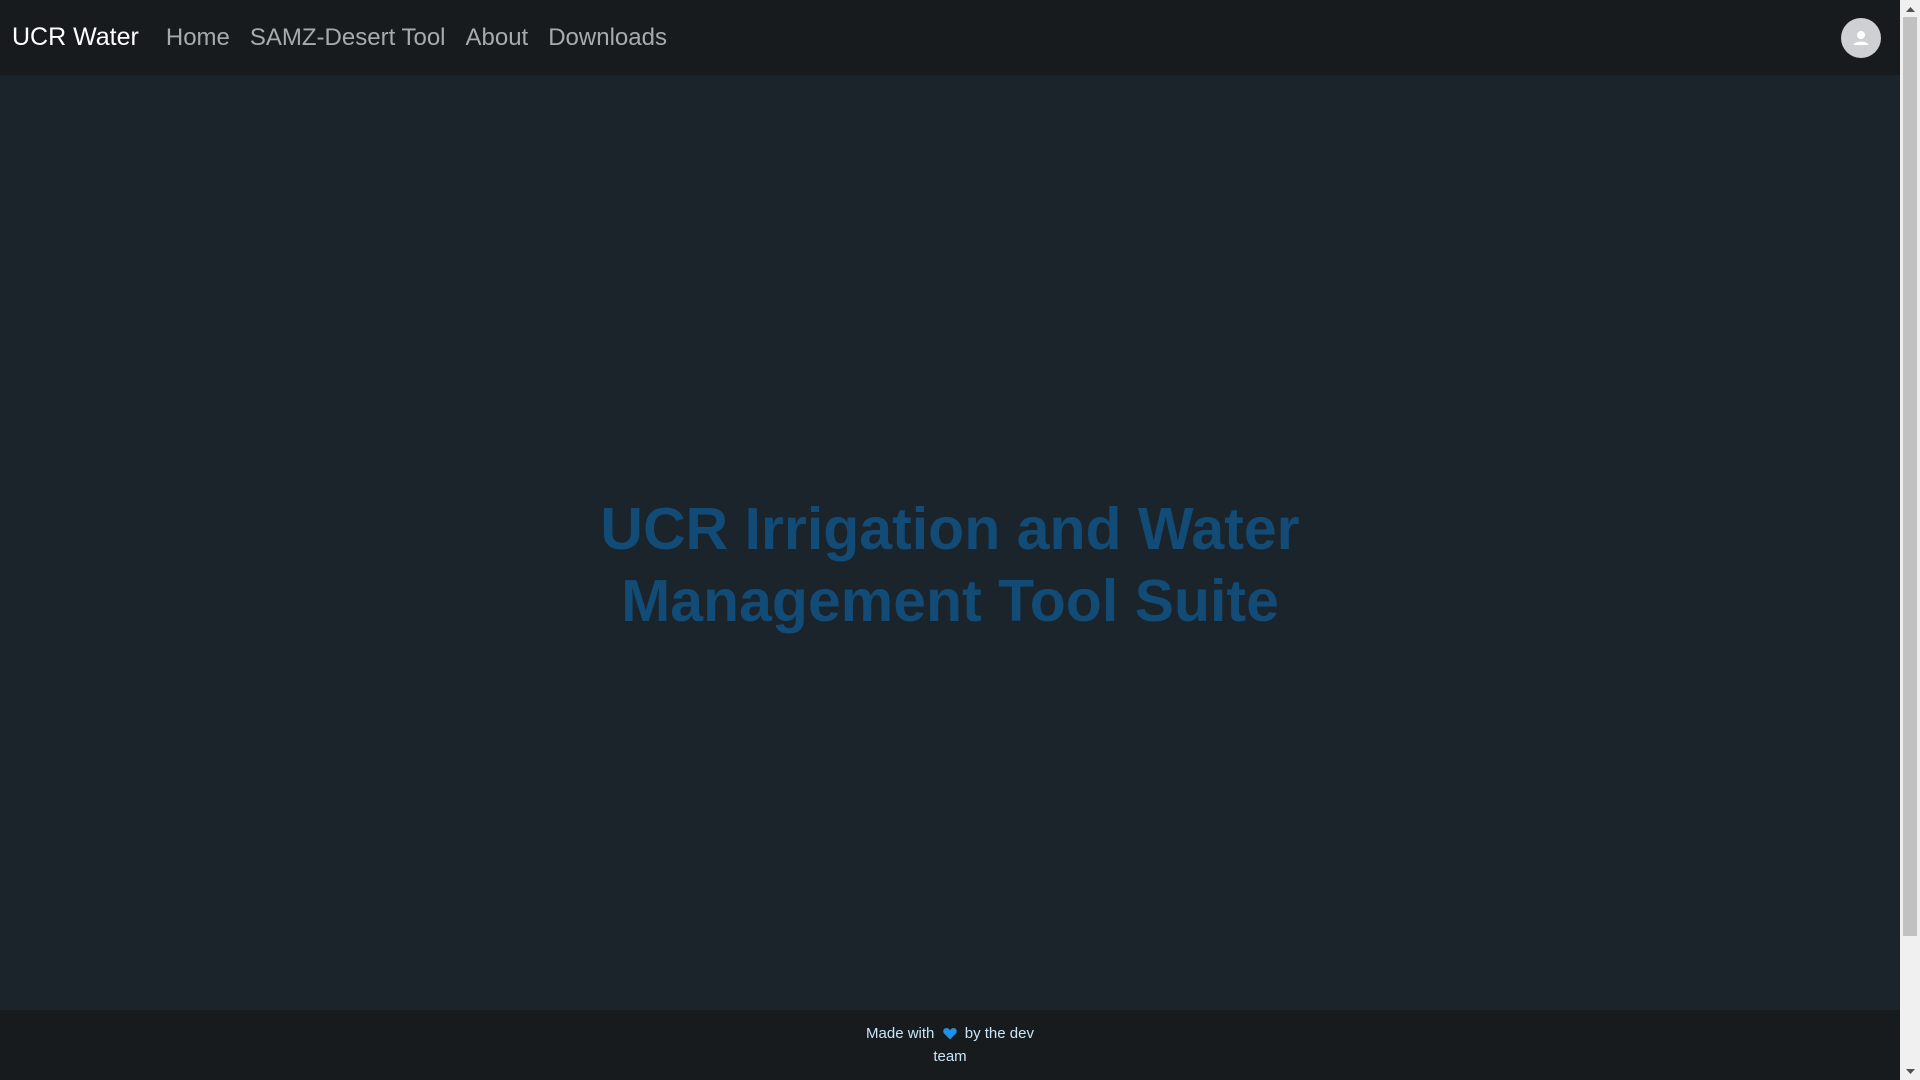  I want to click on vertical-scrollbar, so click(1910, 540).